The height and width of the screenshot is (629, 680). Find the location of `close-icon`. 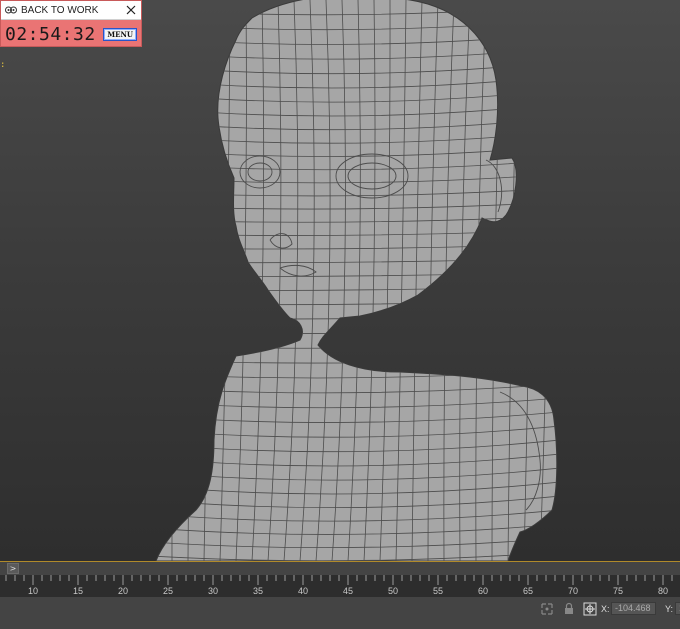

close-icon is located at coordinates (131, 10).